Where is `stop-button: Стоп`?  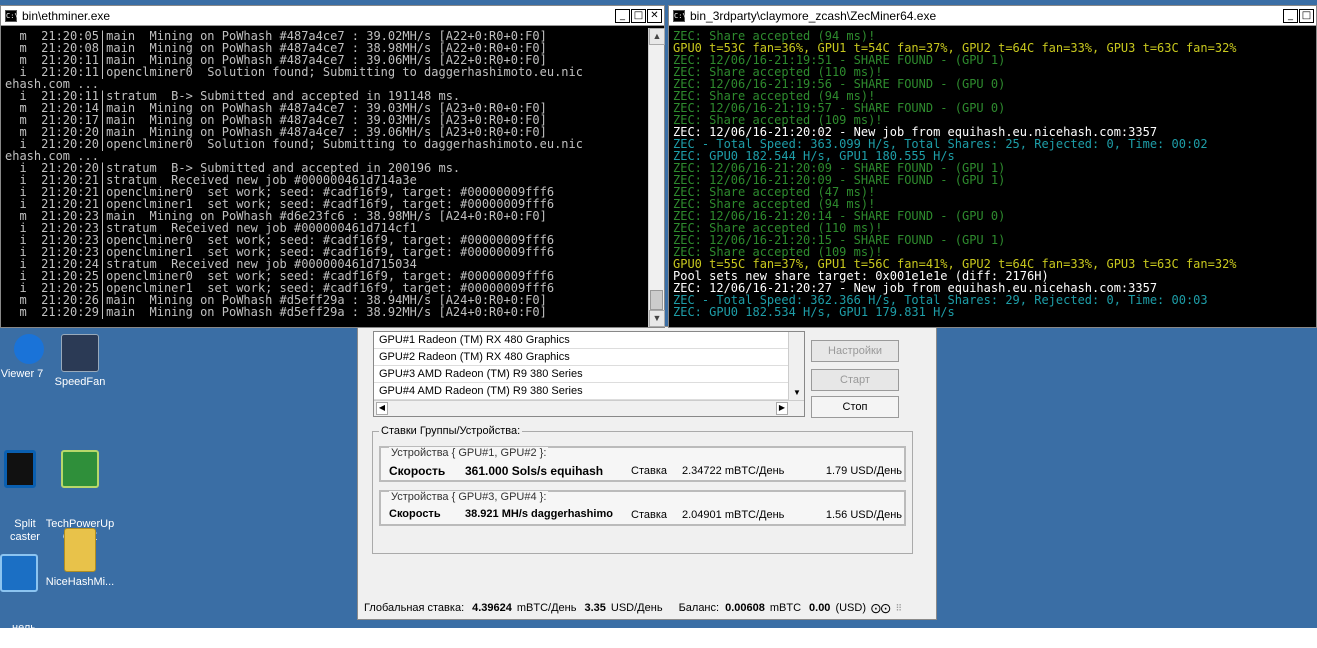 stop-button: Стоп is located at coordinates (855, 407).